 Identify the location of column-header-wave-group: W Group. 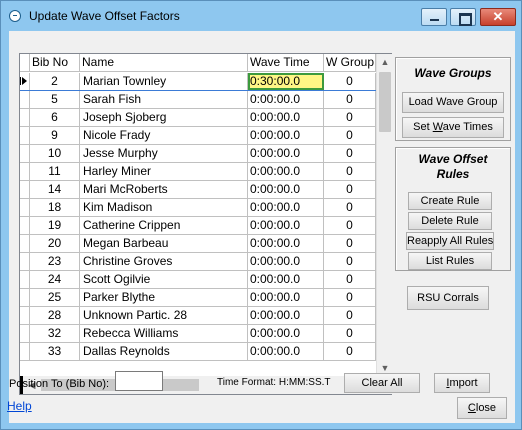
(350, 63).